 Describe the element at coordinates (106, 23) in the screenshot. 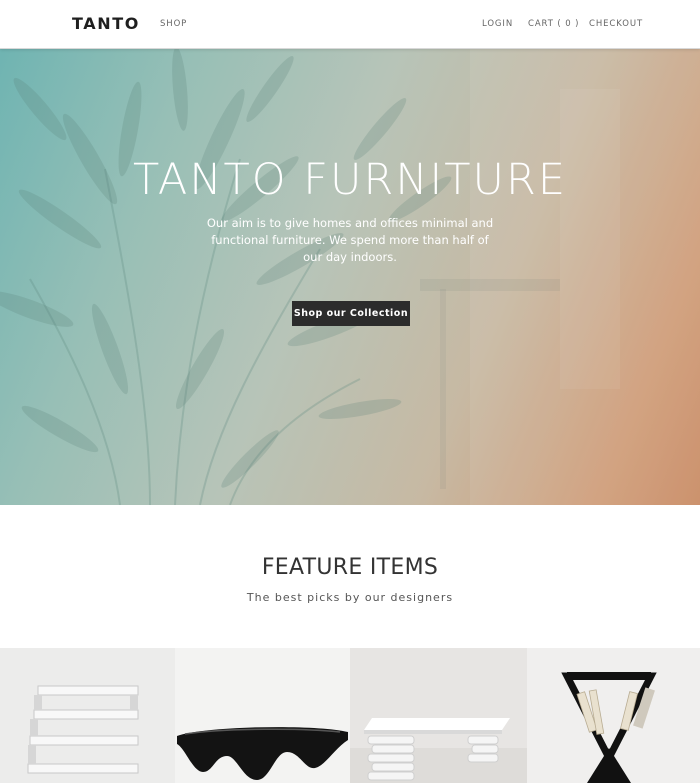

I see `site-logo: TANTO` at that location.